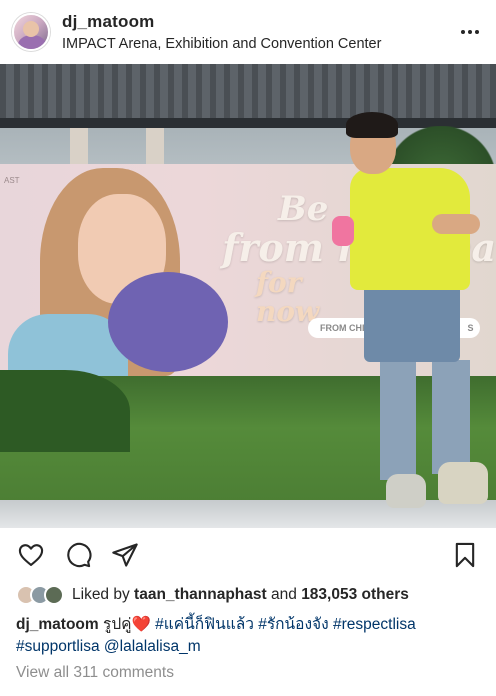 The height and width of the screenshot is (696, 496). Describe the element at coordinates (31, 555) in the screenshot. I see `heart-icon` at that location.